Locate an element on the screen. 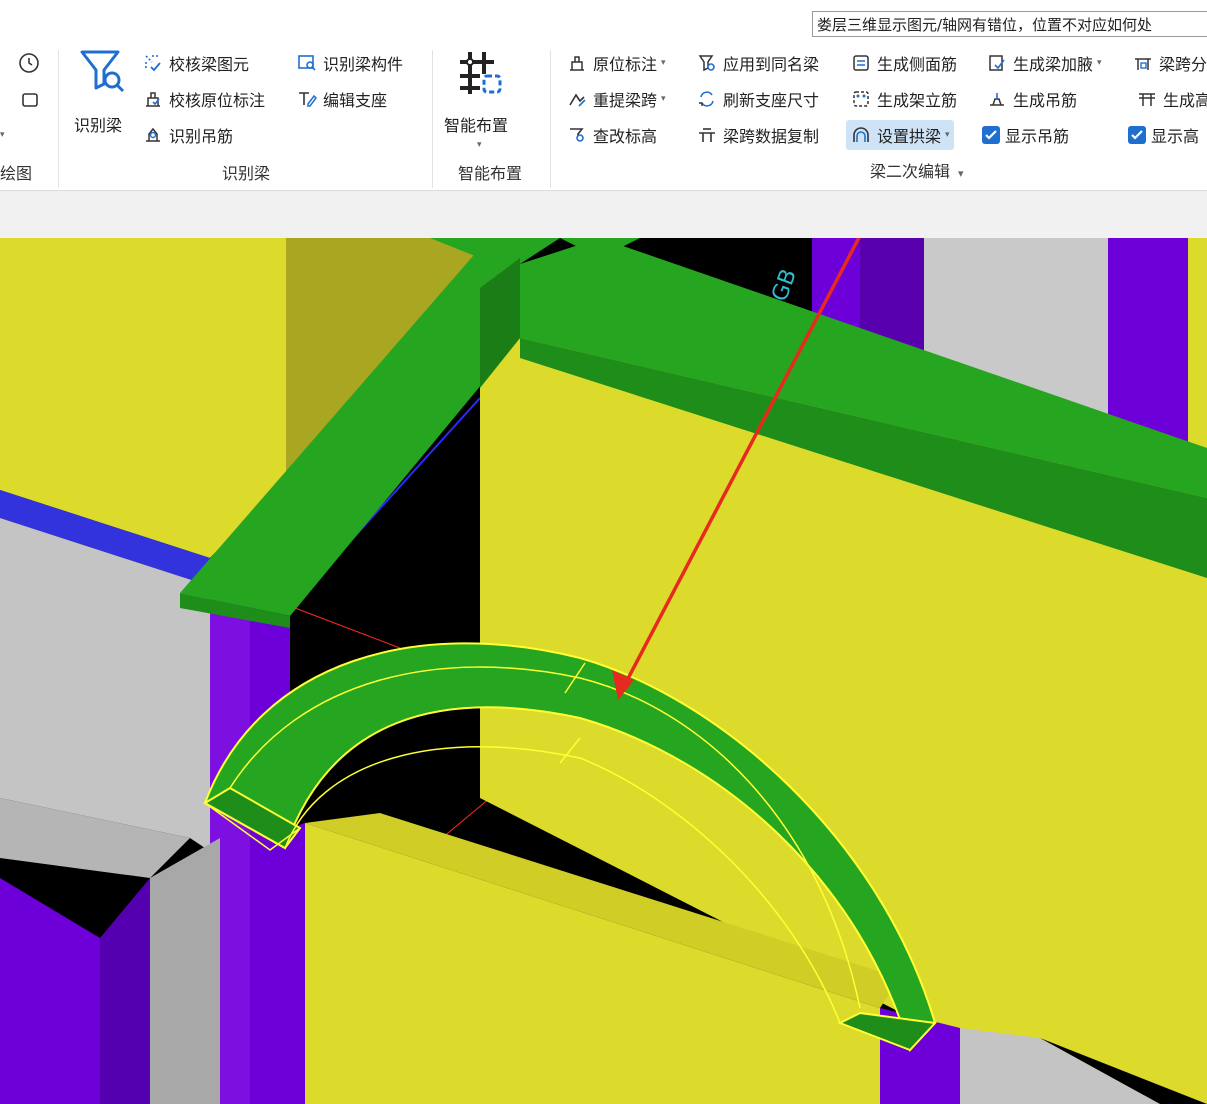  arch-beam-icon is located at coordinates (861, 135).